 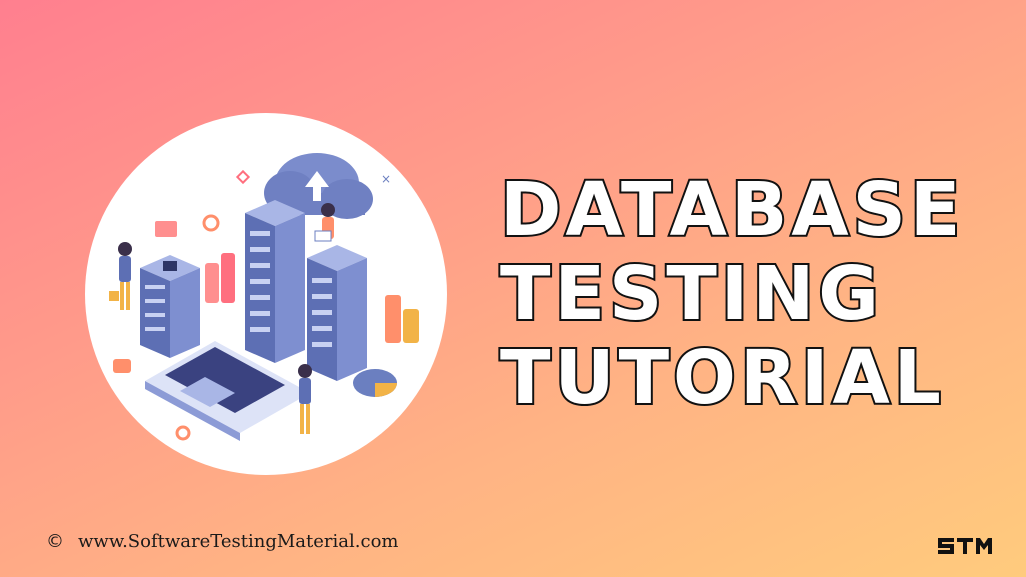 I want to click on stm-logo-icon, so click(x=965, y=546).